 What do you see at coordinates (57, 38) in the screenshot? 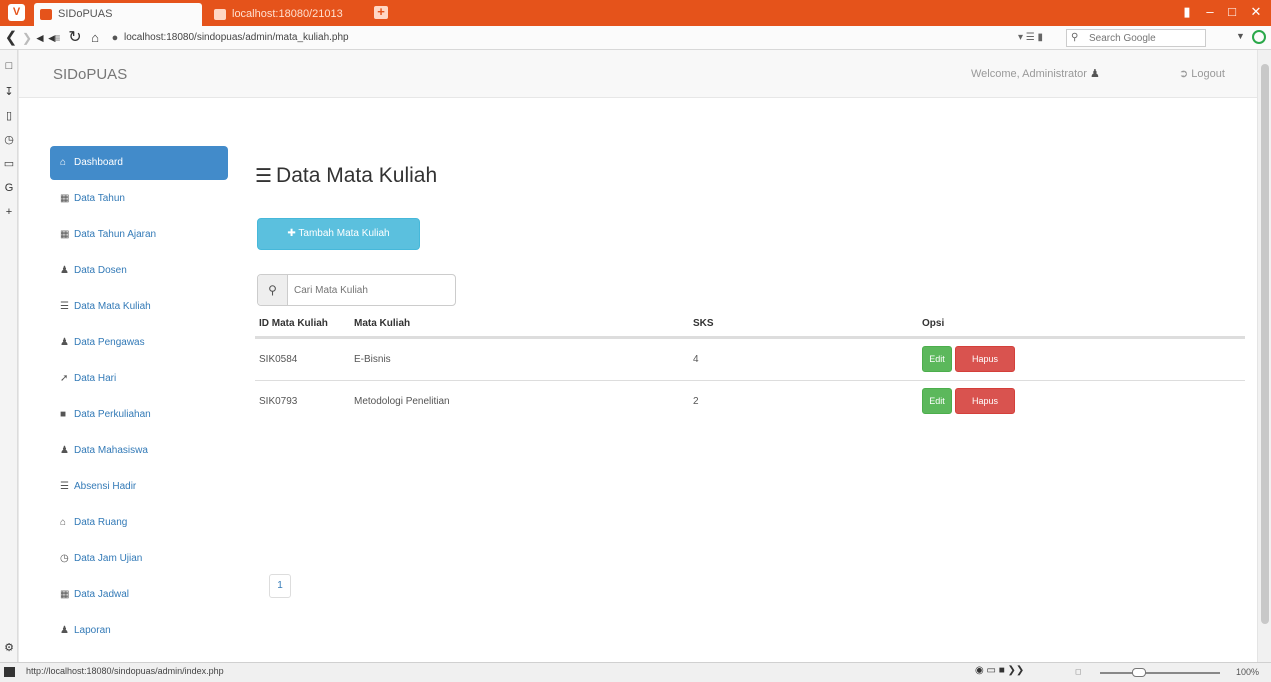
I see `fast-forward-button: ≡` at bounding box center [57, 38].